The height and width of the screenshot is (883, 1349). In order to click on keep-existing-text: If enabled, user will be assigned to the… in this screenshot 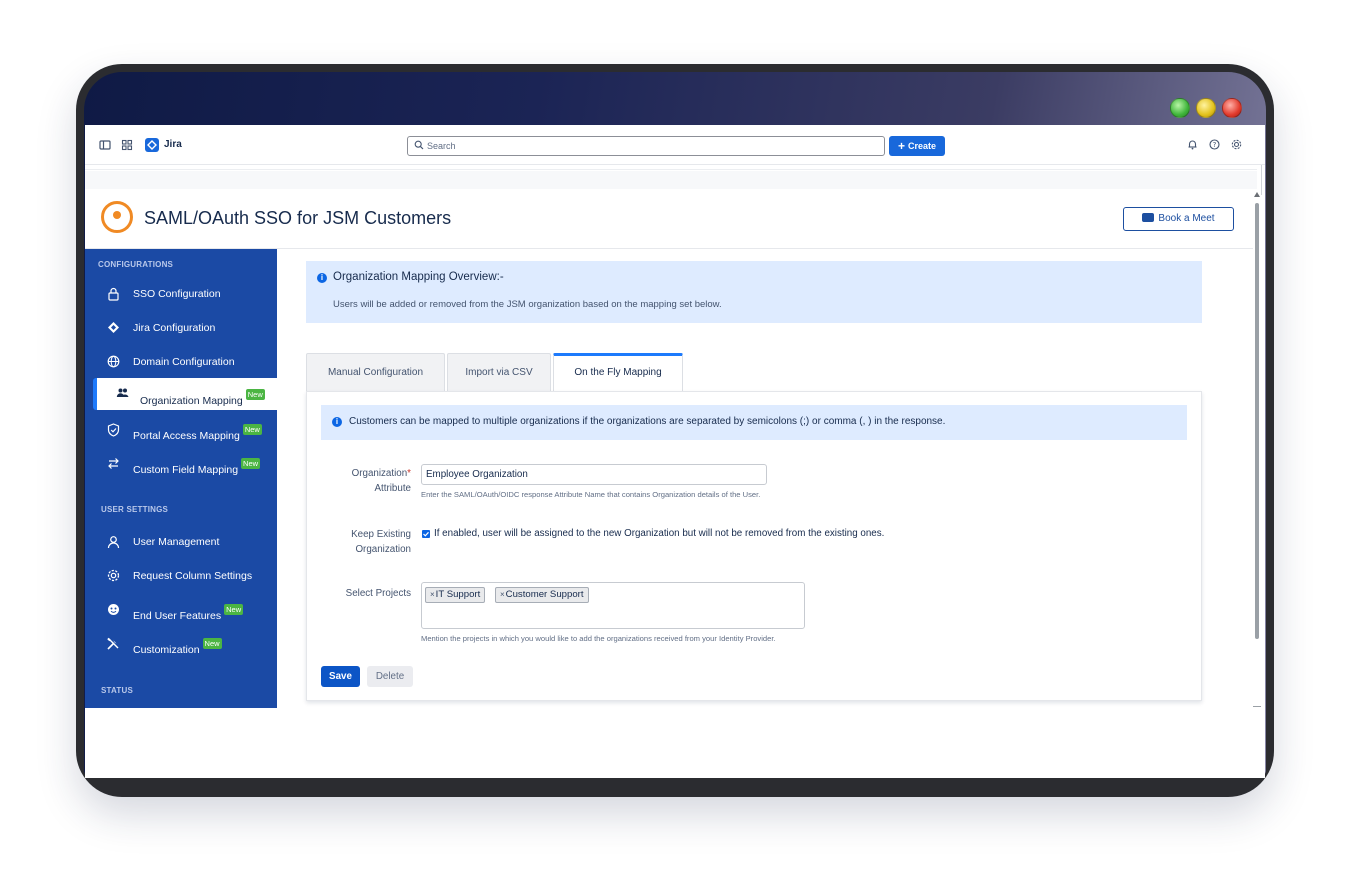, I will do `click(659, 533)`.